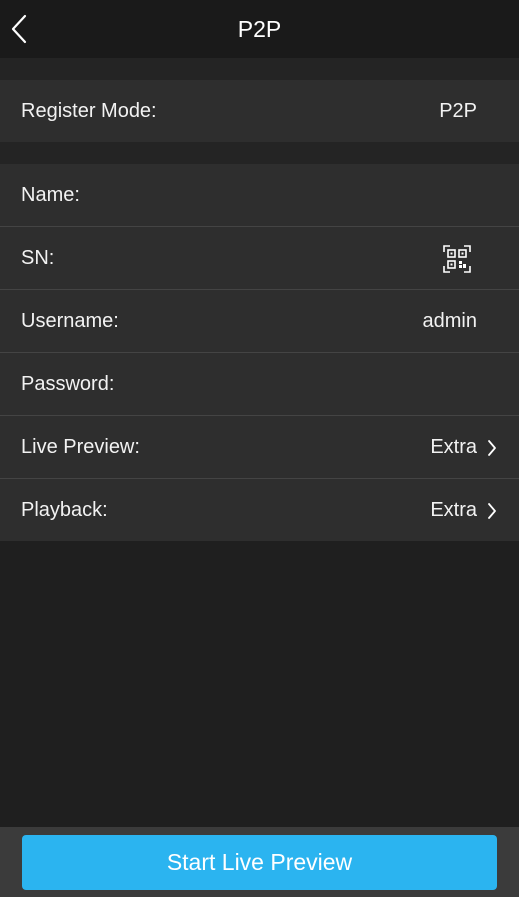 This screenshot has width=519, height=897. I want to click on playback-value: Extra, so click(453, 510).